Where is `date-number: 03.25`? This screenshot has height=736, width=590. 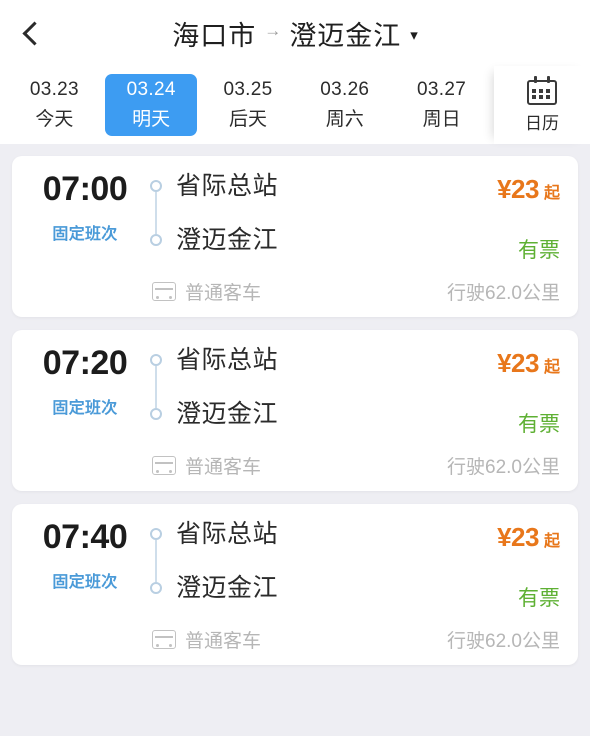 date-number: 03.25 is located at coordinates (248, 89).